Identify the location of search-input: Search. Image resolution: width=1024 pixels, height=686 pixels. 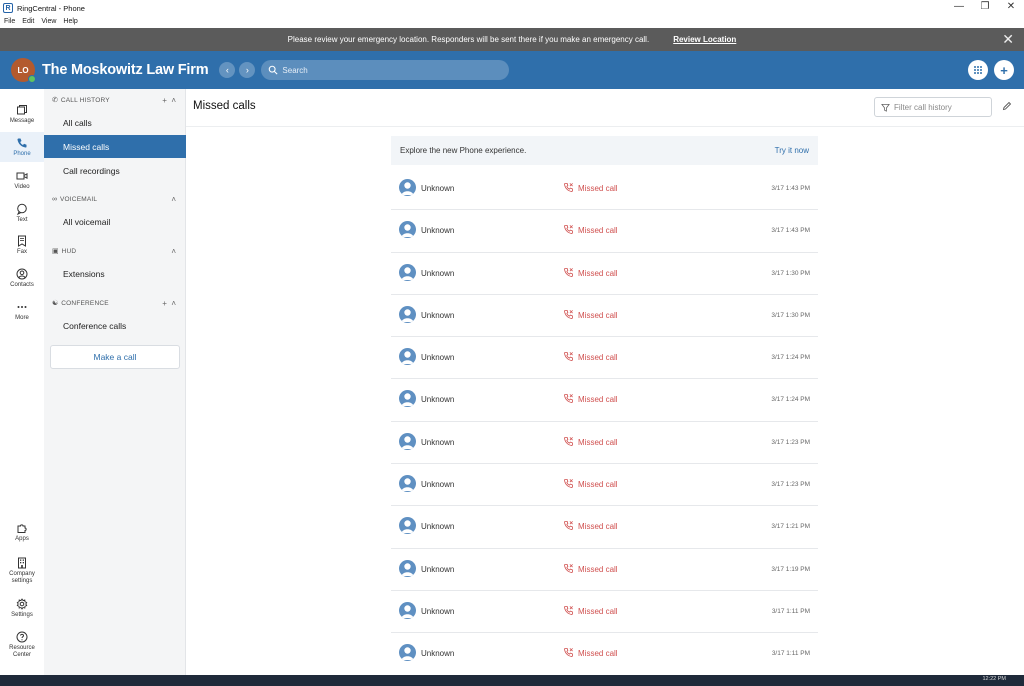
(294, 70).